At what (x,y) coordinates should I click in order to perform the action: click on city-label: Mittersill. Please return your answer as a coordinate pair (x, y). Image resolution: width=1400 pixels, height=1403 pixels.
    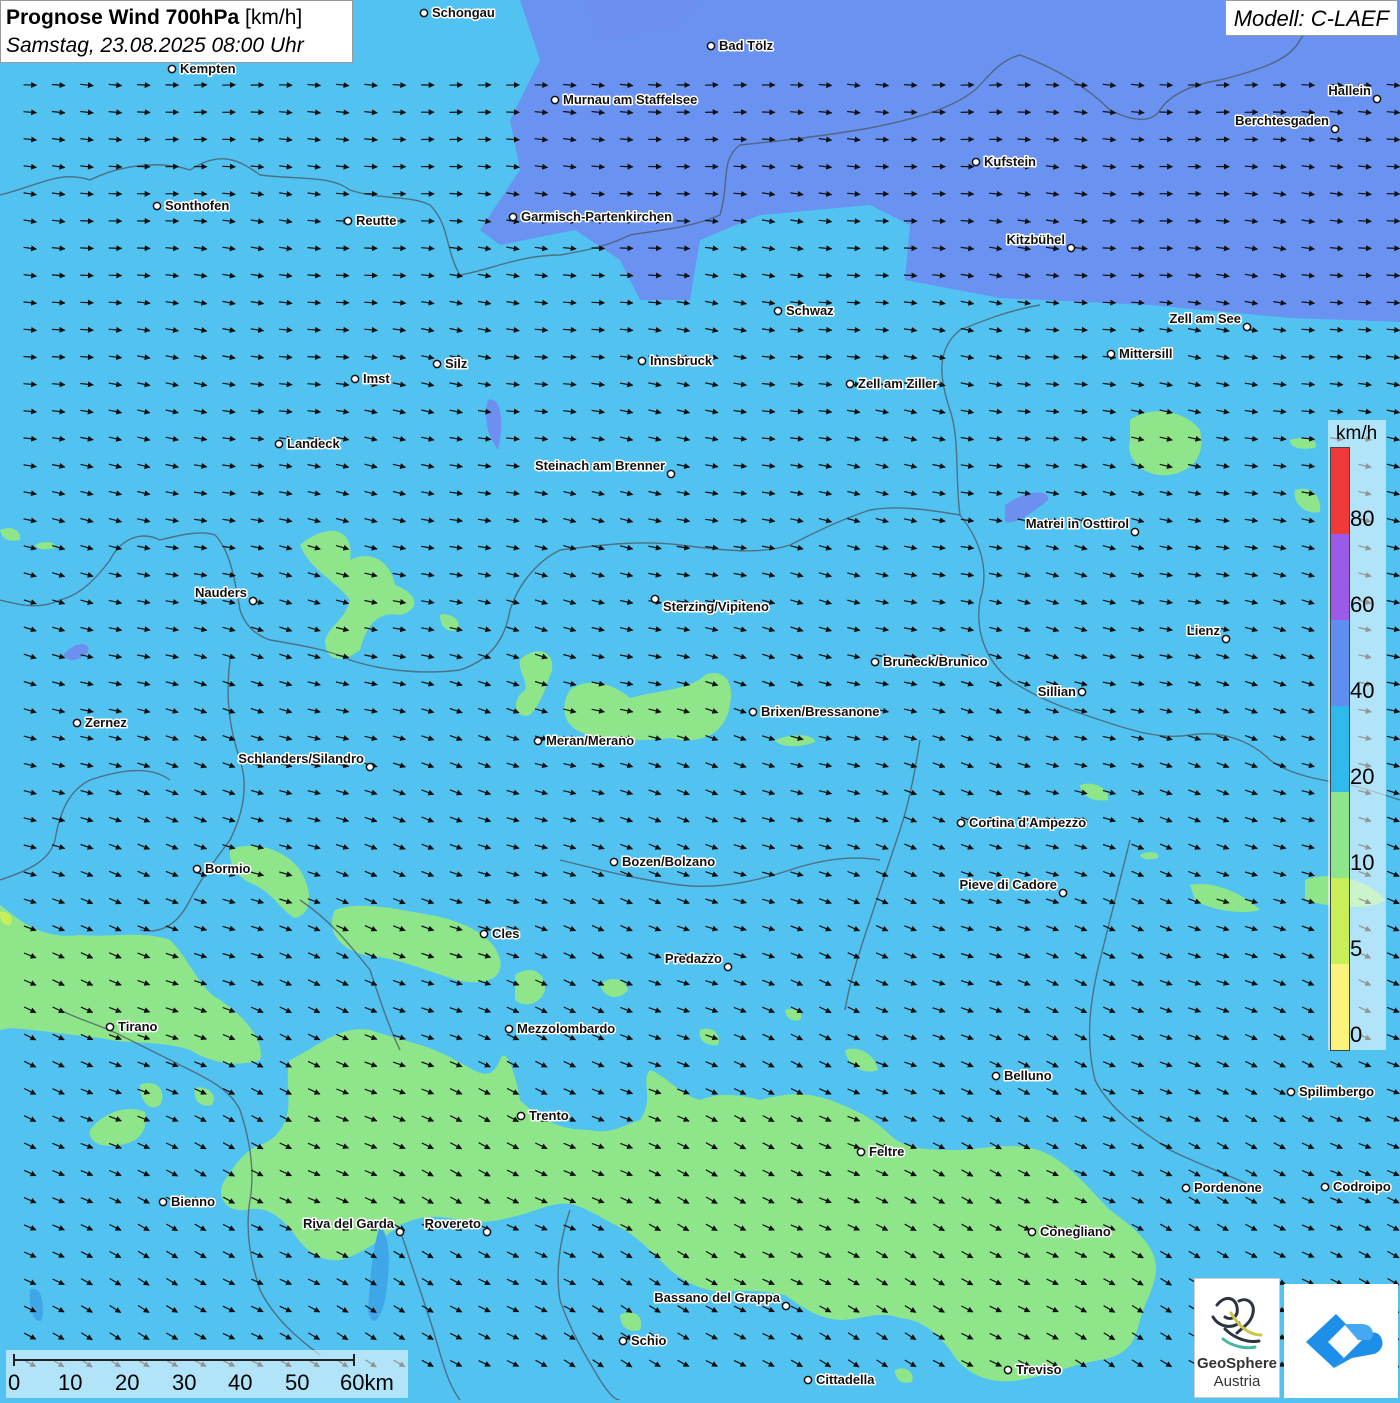
    Looking at the image, I should click on (1145, 353).